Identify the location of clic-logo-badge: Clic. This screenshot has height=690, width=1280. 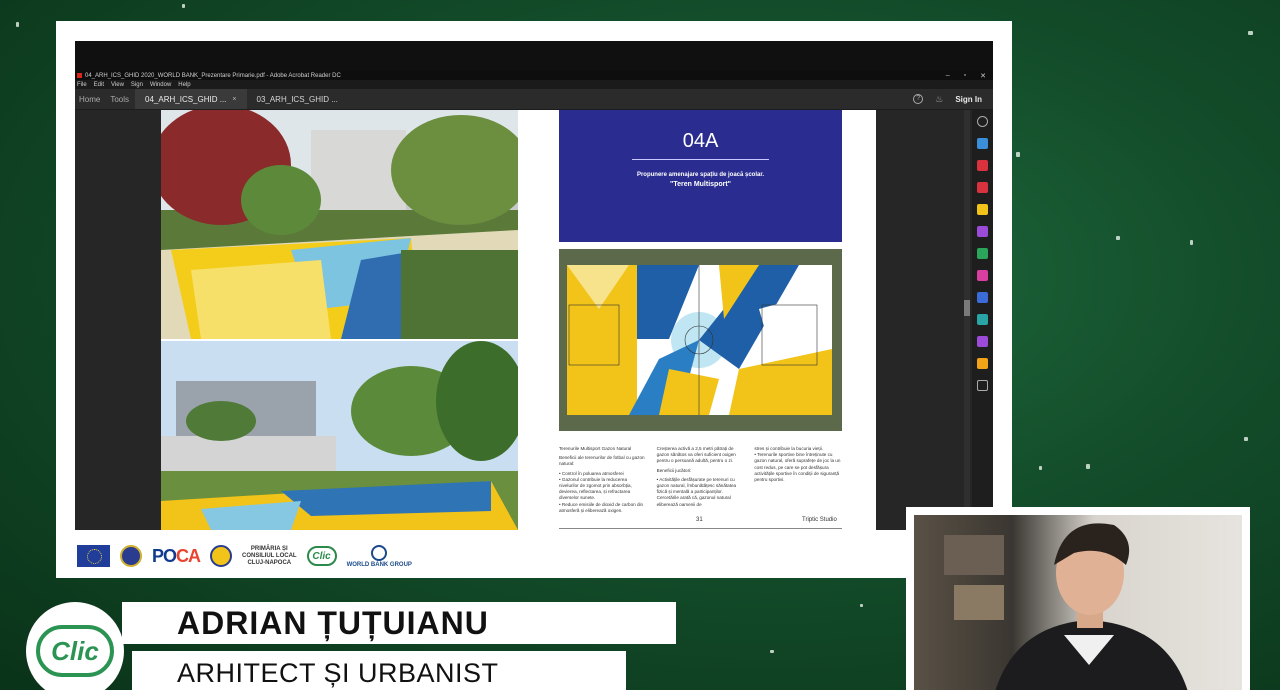
(75, 646).